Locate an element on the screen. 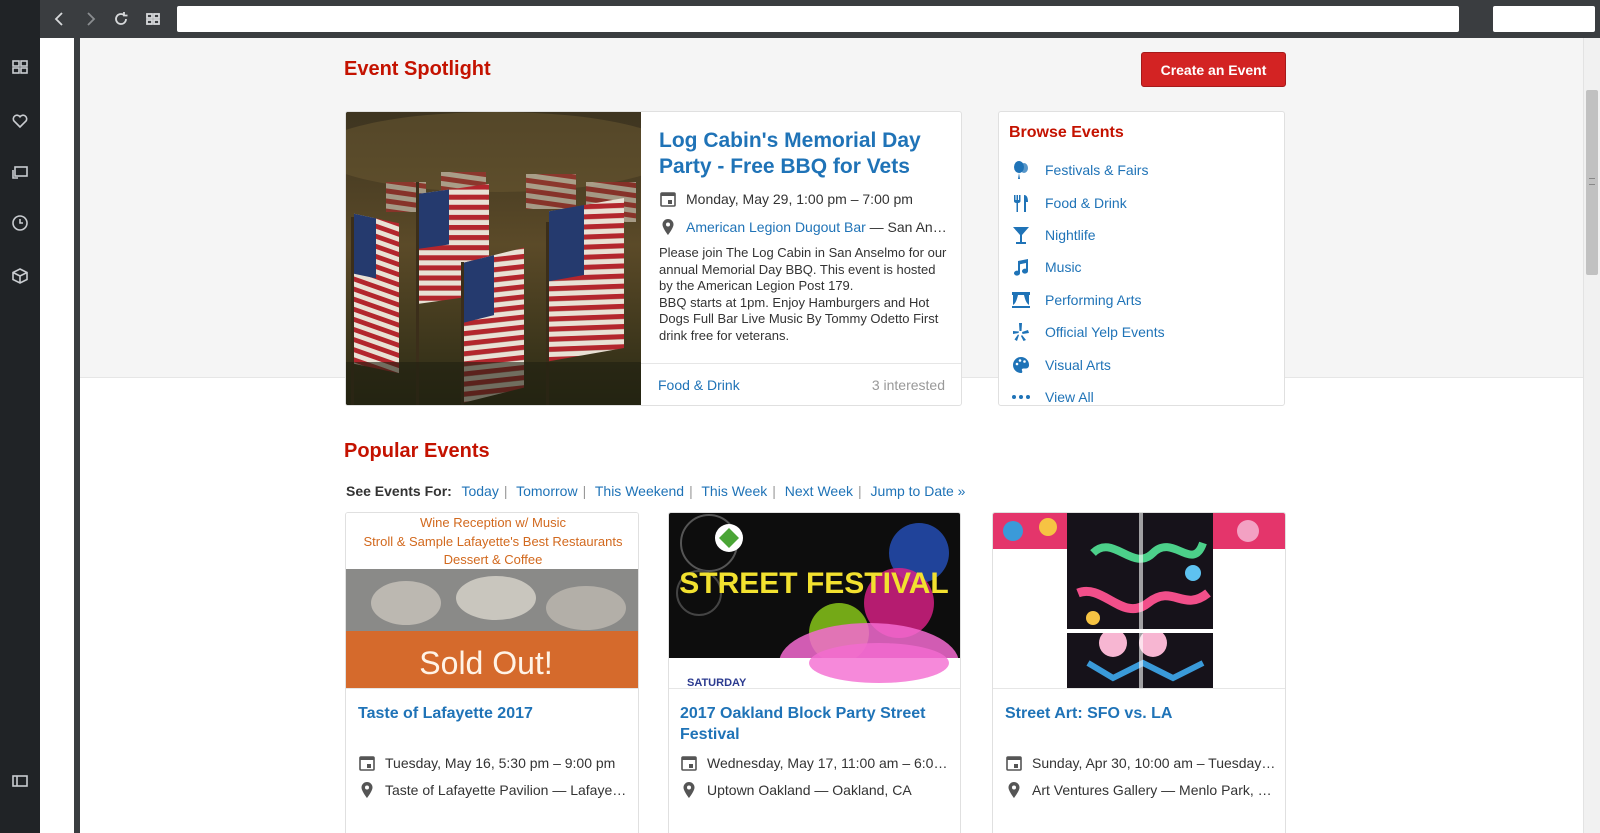 The width and height of the screenshot is (1600, 833). event-location-row: Uptown Oakland — Oakland, CA is located at coordinates (816, 790).